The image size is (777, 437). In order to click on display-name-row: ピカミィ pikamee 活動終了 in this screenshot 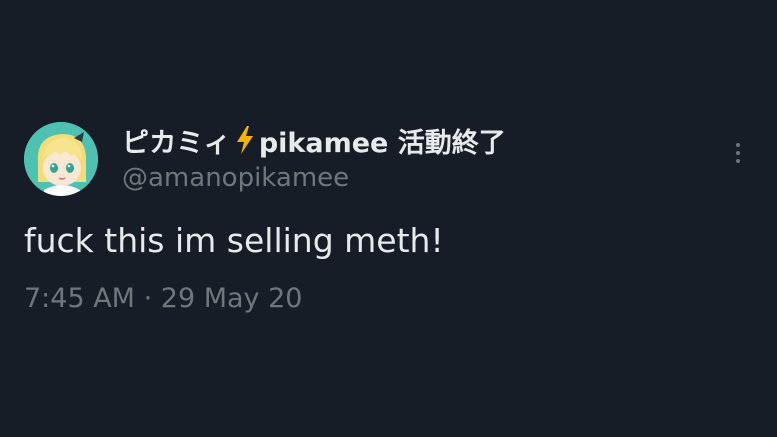, I will do `click(314, 140)`.